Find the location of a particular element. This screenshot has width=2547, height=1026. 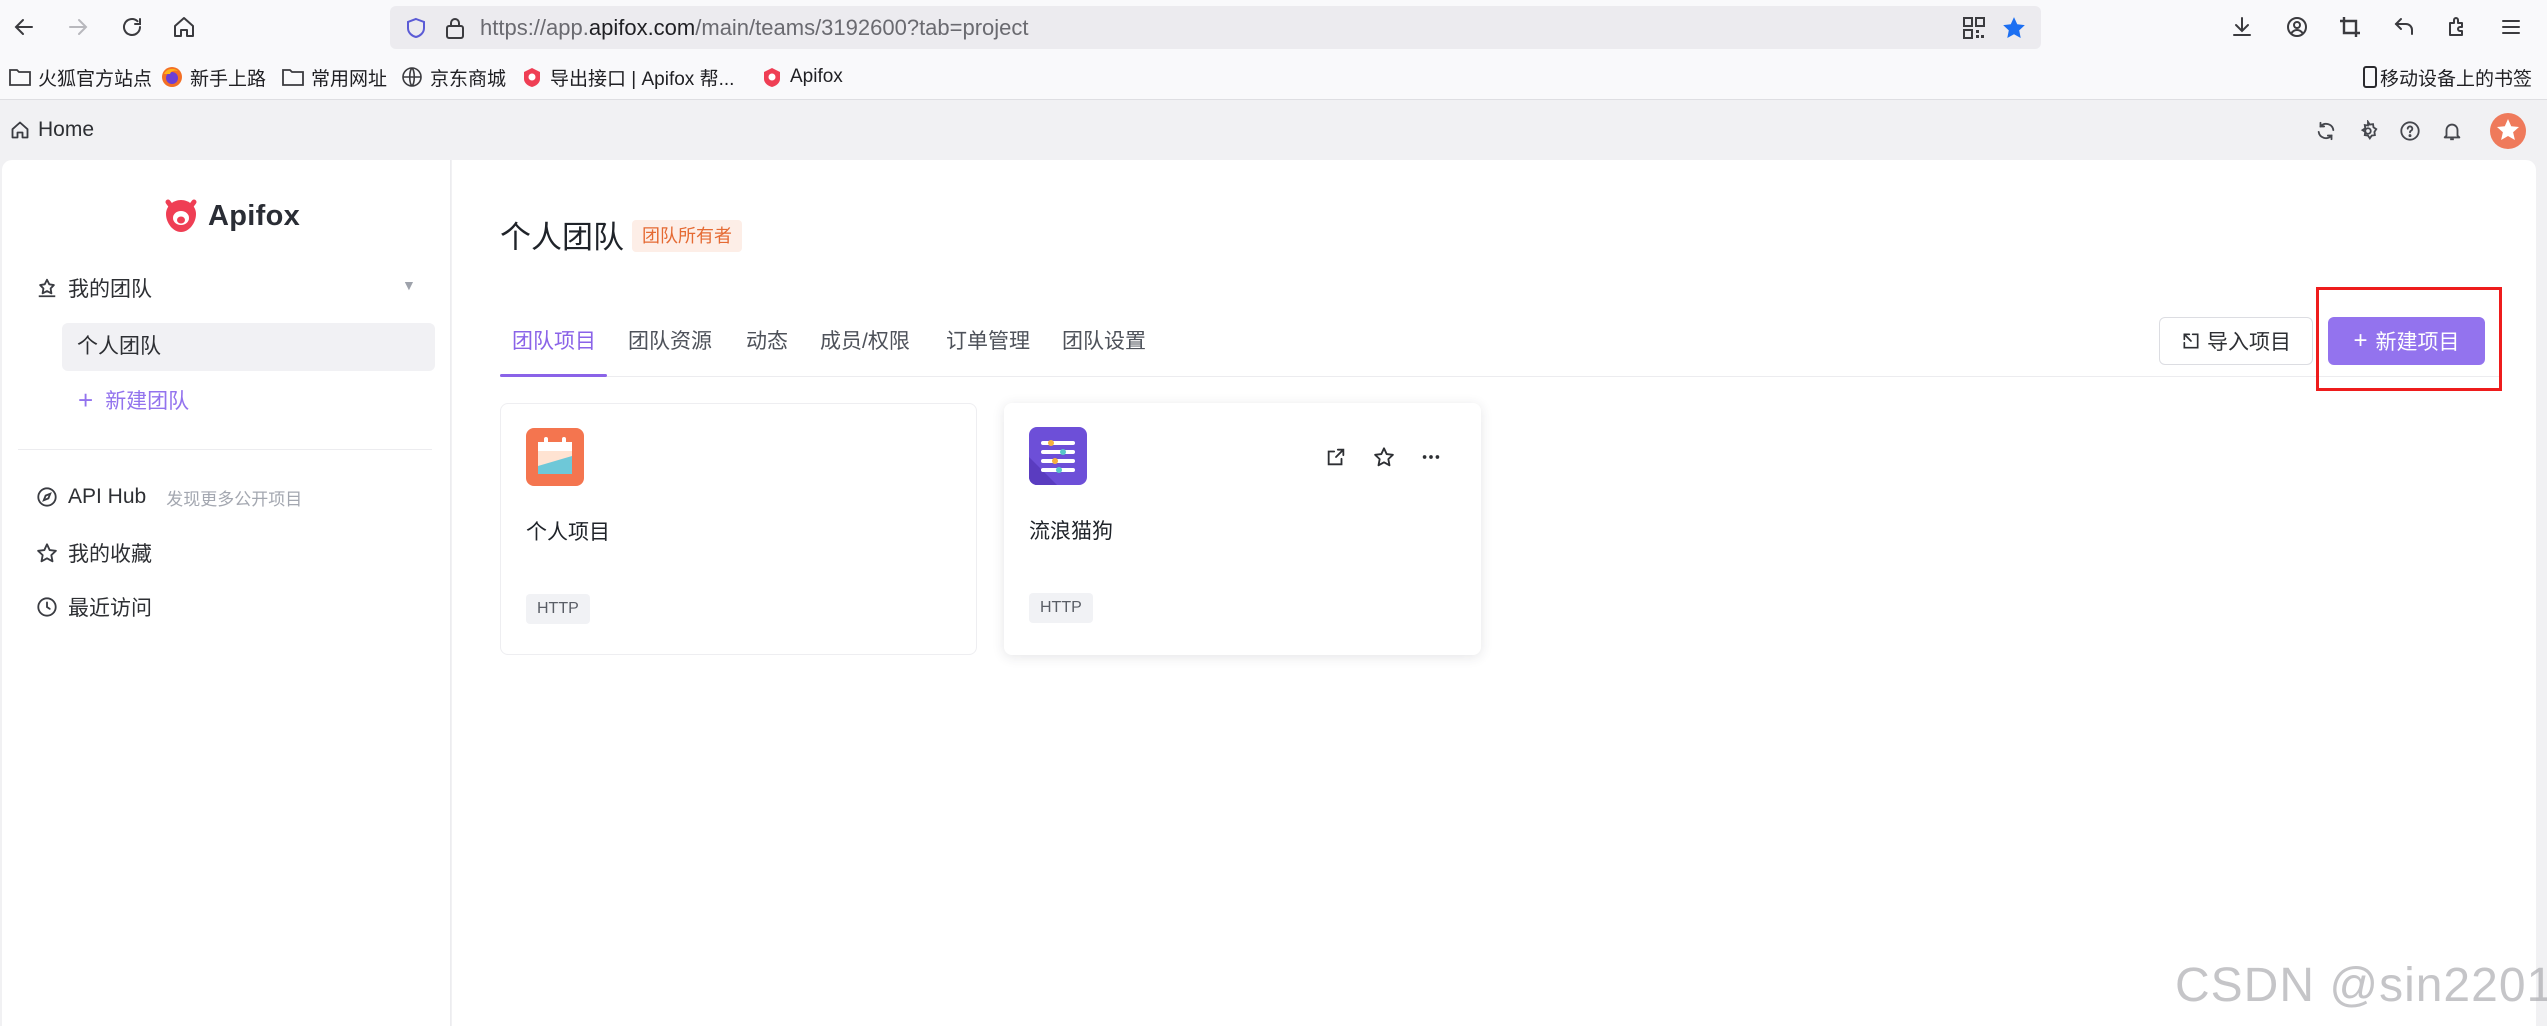

sidebar-divider is located at coordinates (225, 449).